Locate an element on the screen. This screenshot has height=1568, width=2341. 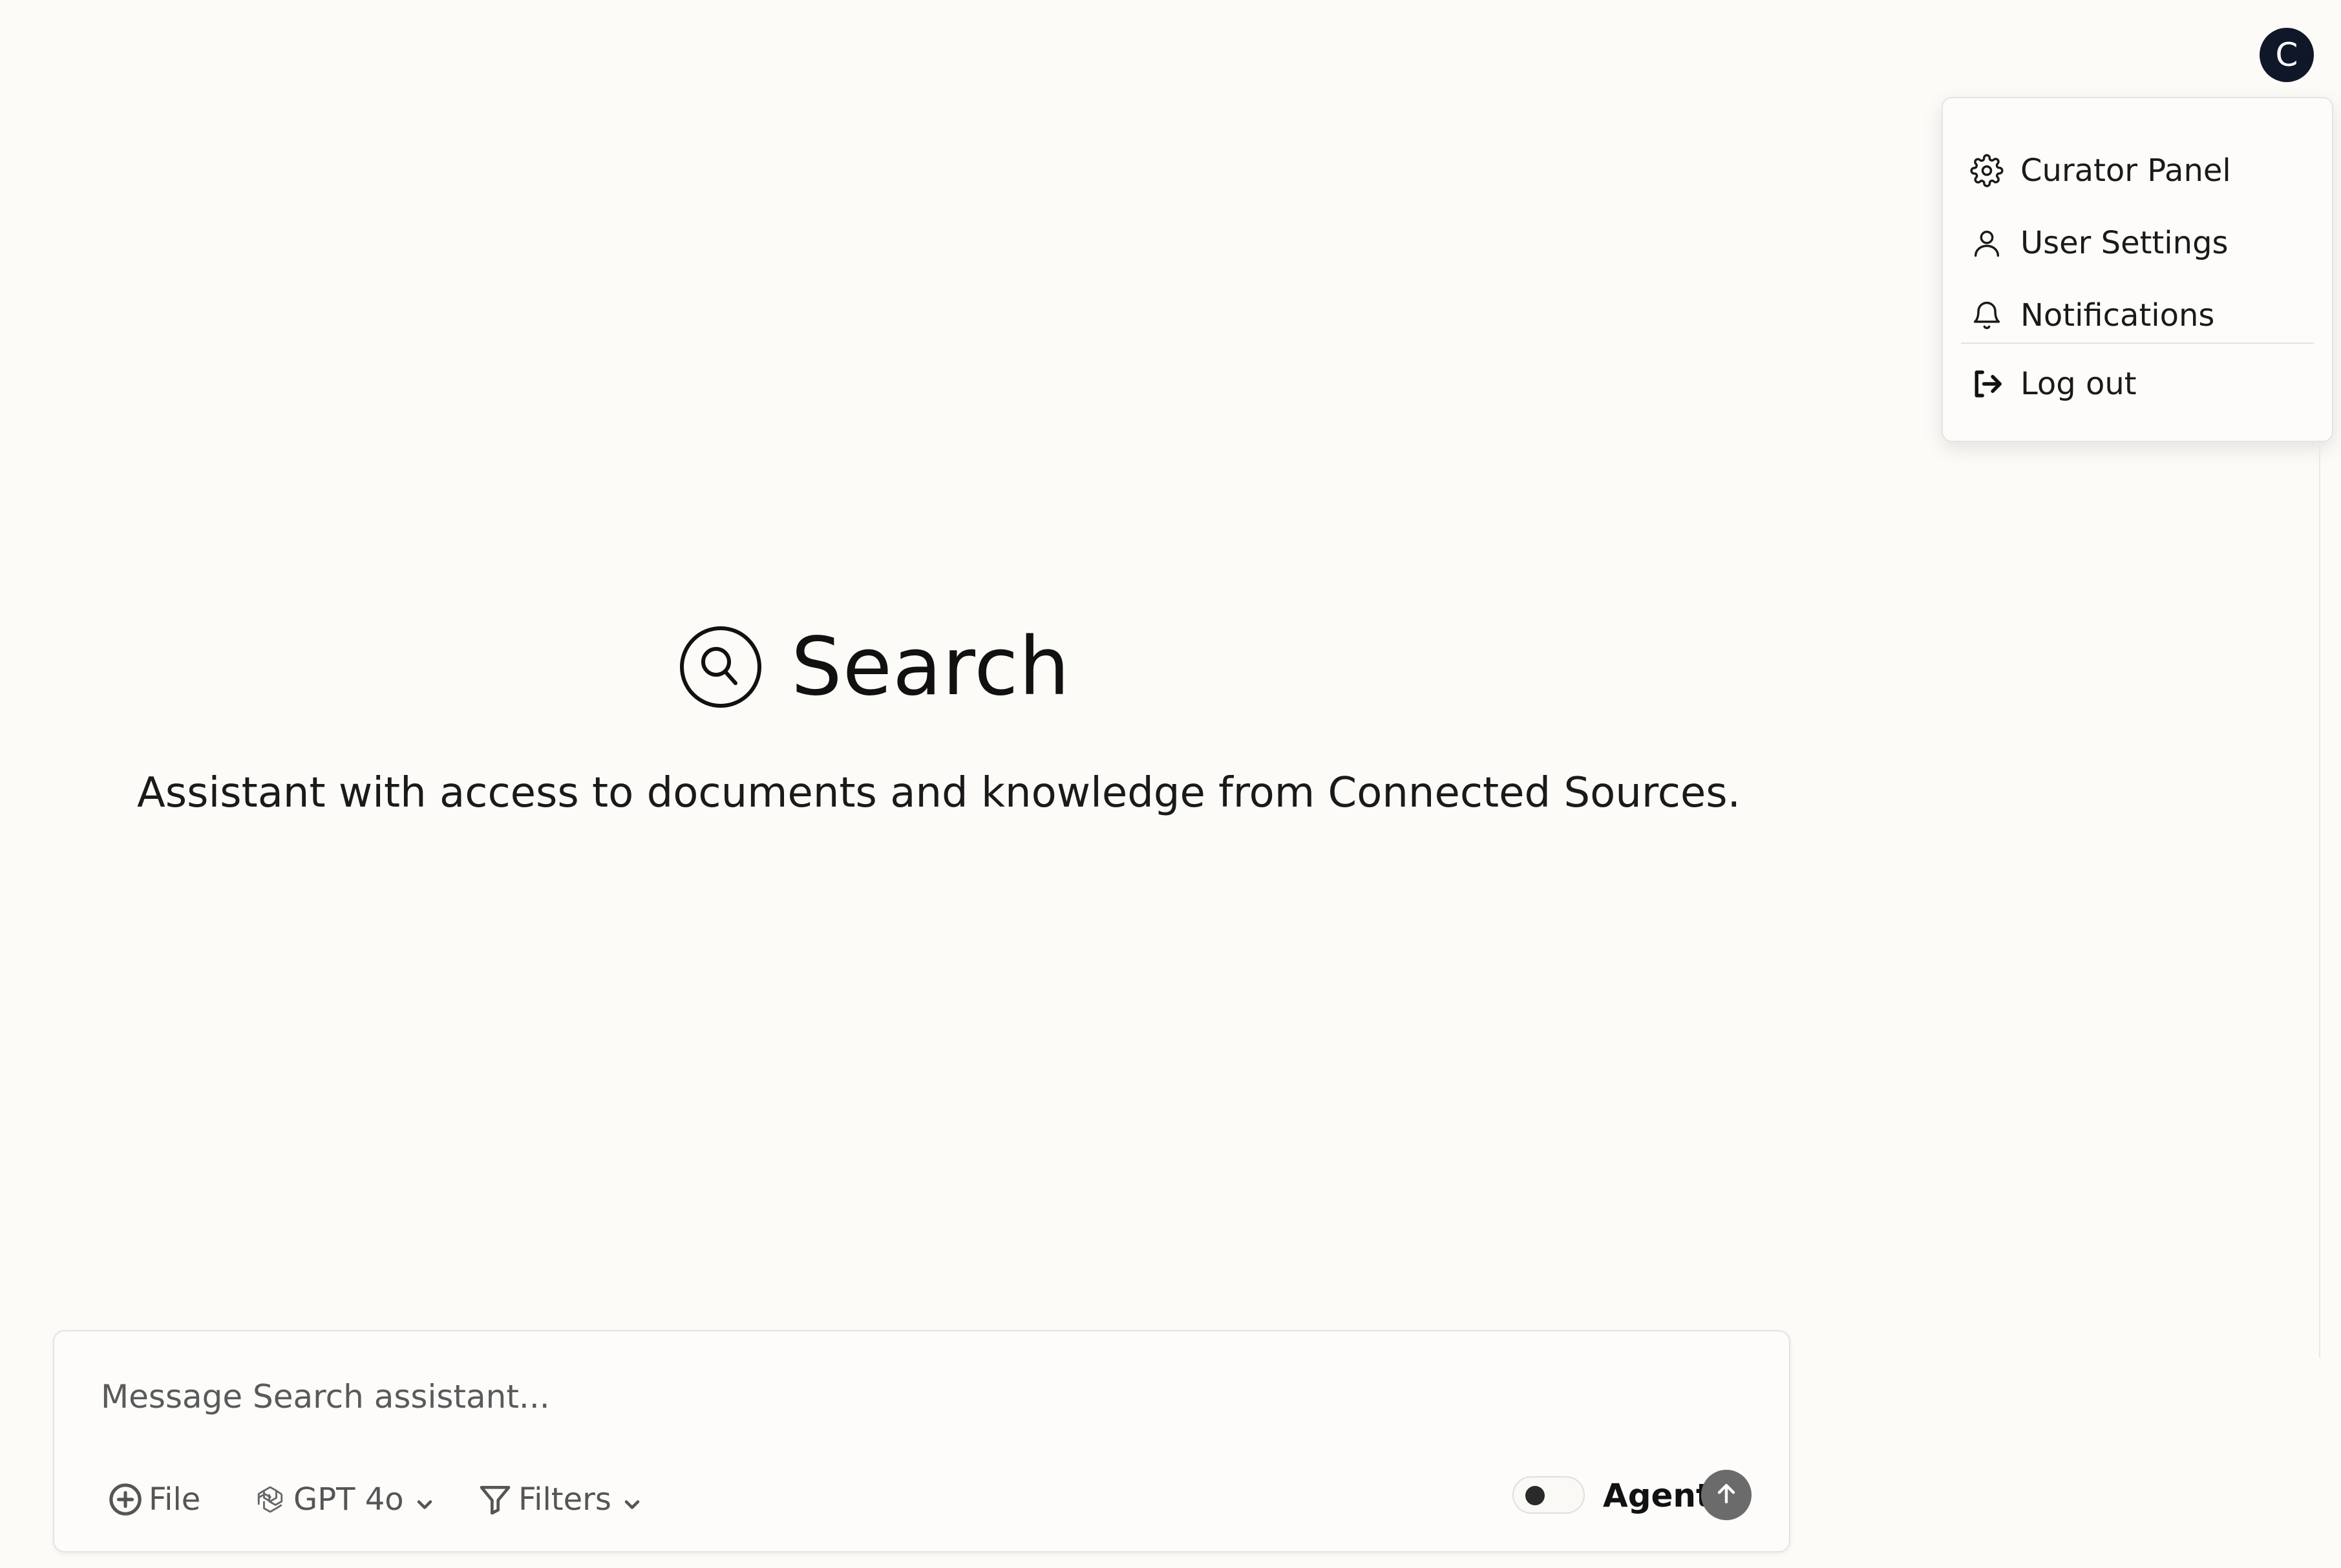
file-label: File is located at coordinates (175, 1499).